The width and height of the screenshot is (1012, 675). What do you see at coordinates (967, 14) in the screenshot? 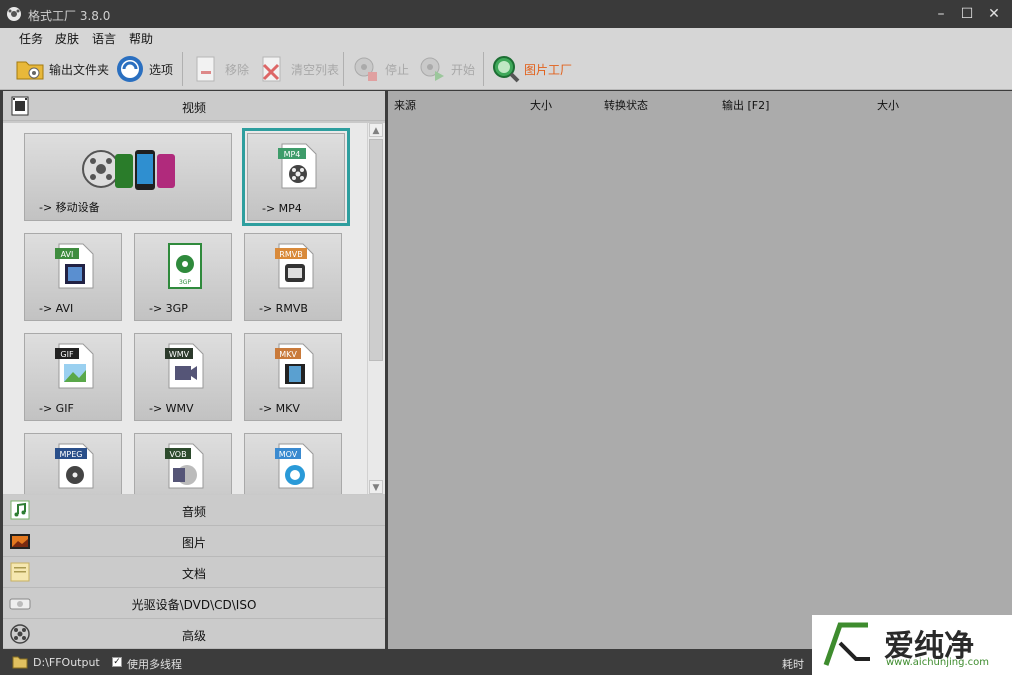
I see `maximize-button: ☐` at bounding box center [967, 14].